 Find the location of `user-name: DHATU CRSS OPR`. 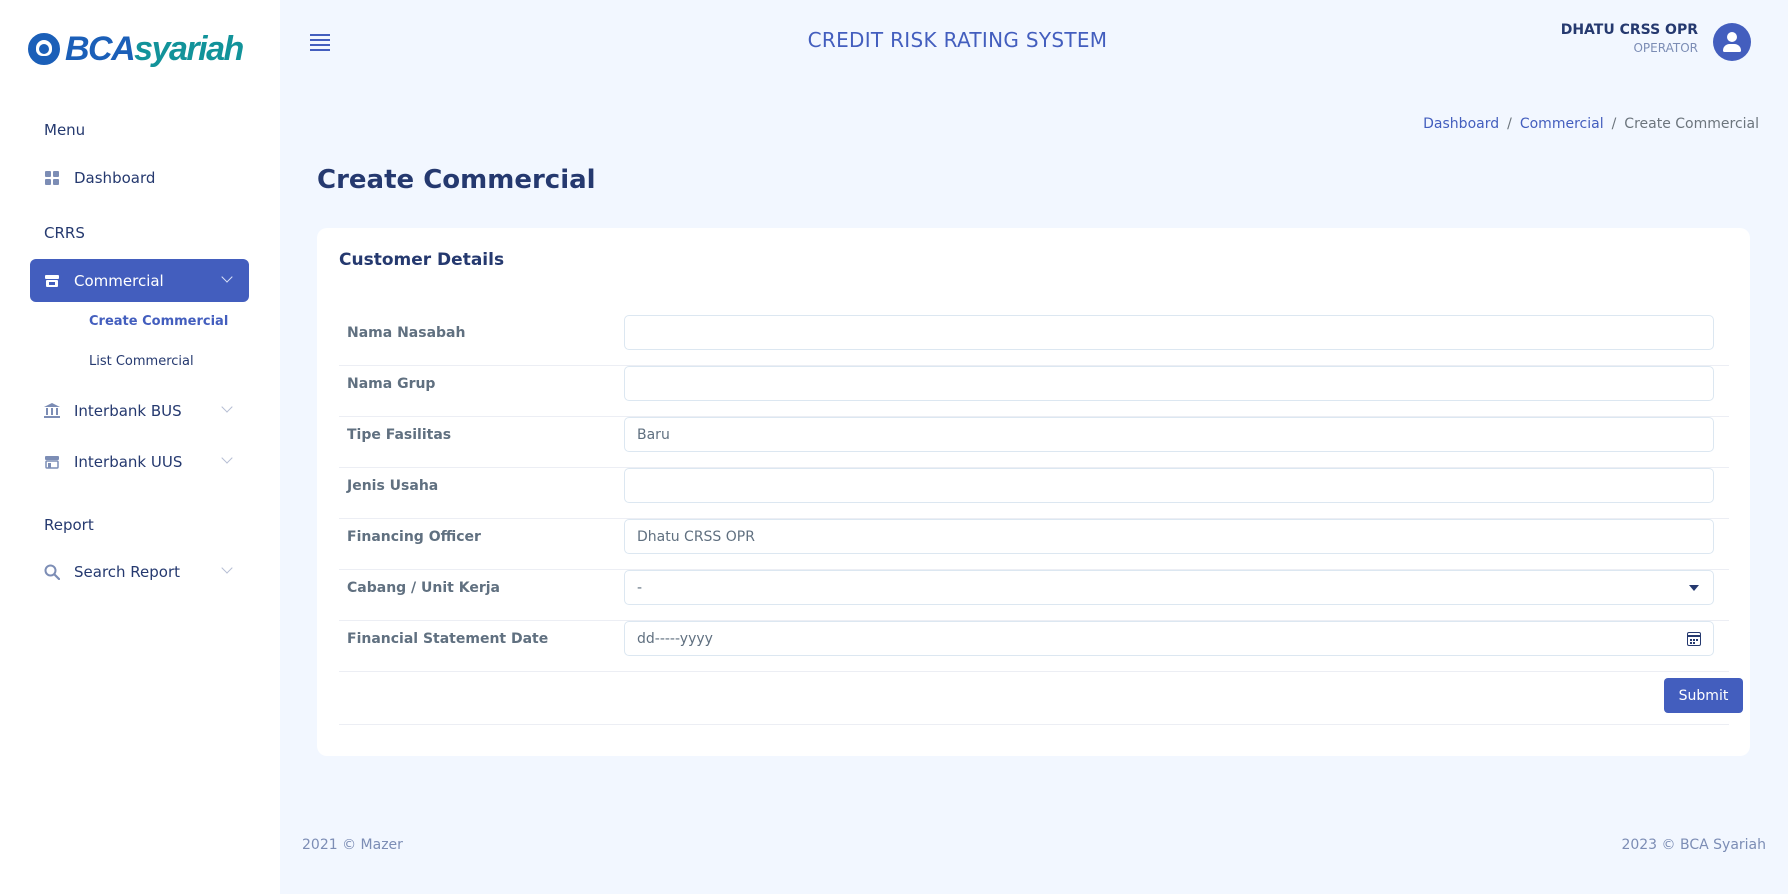

user-name: DHATU CRSS OPR is located at coordinates (1629, 30).